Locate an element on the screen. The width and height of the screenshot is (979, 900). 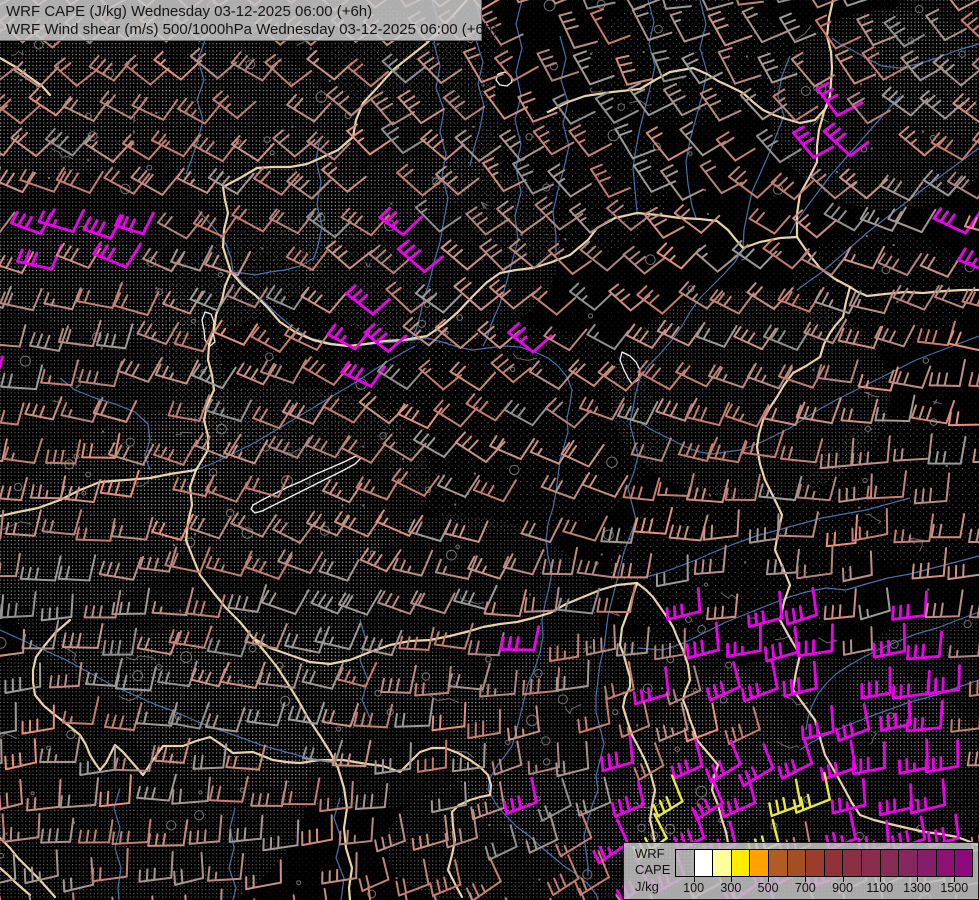
legend-tick-label: 1300 is located at coordinates (917, 888).